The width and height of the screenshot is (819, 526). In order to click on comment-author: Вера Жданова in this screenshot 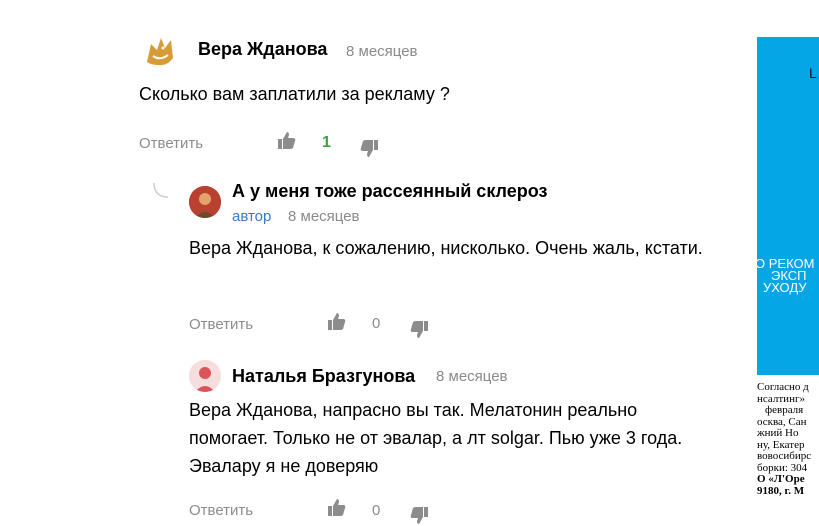, I will do `click(262, 49)`.